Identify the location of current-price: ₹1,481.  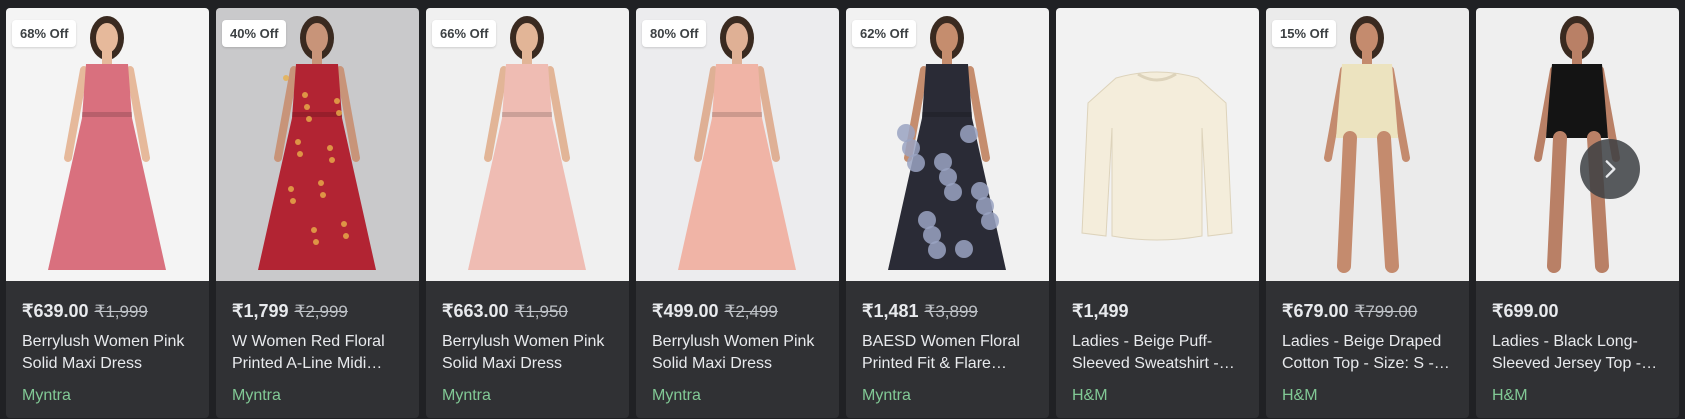
(890, 311).